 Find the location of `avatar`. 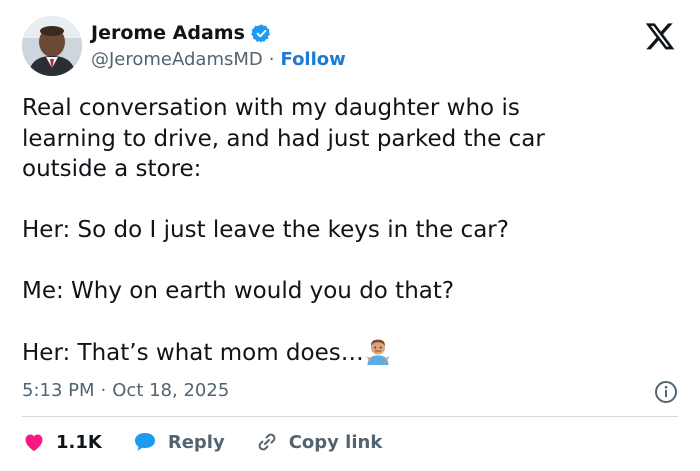

avatar is located at coordinates (52, 46).